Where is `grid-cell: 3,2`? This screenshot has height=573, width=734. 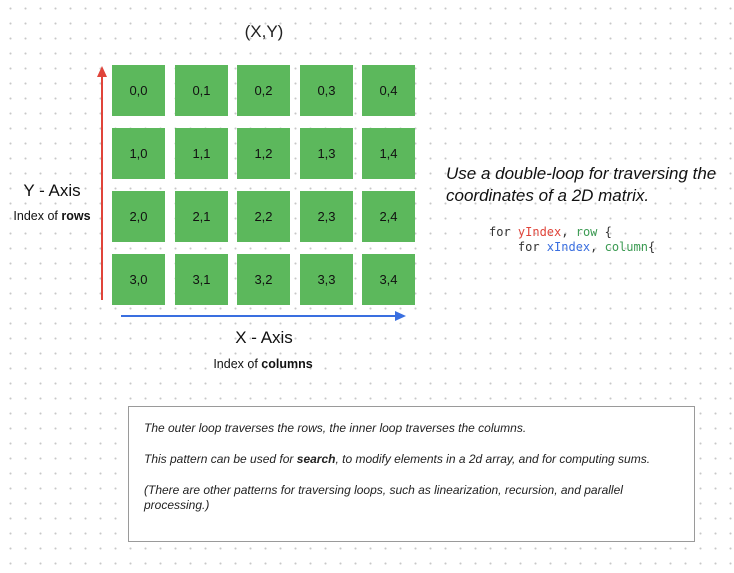
grid-cell: 3,2 is located at coordinates (263, 279).